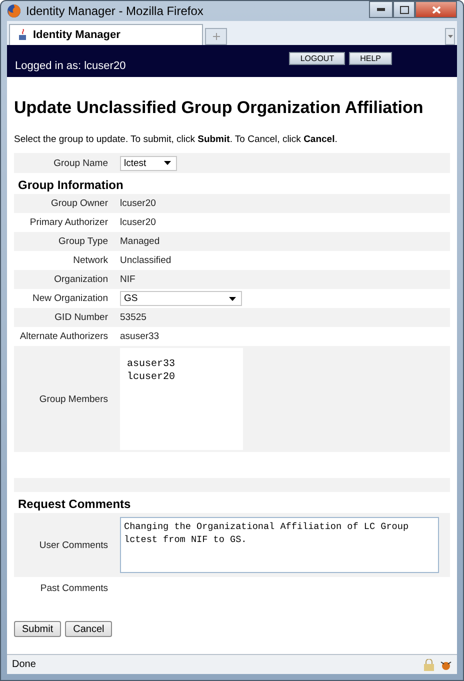 This screenshot has height=681, width=464. Describe the element at coordinates (216, 36) in the screenshot. I see `plus-icon` at that location.